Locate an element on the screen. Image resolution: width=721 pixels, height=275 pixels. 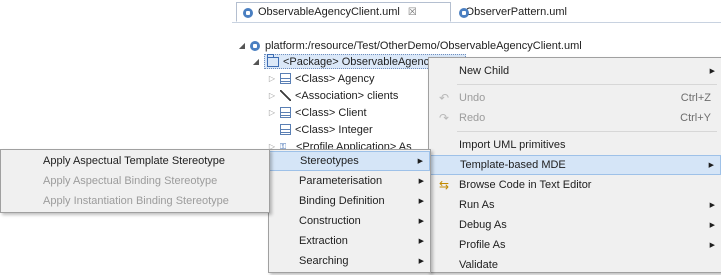
undo-icon: ↶ is located at coordinates (444, 98).